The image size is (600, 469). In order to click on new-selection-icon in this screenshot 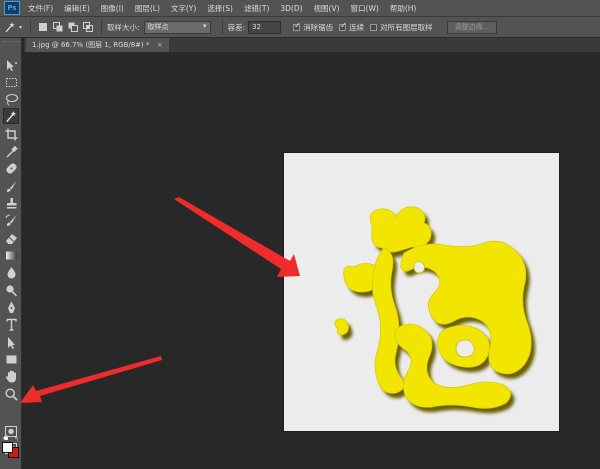, I will do `click(42, 27)`.